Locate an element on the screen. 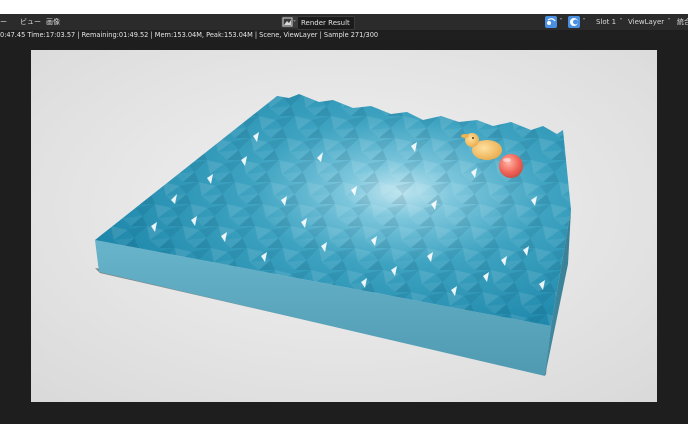 The image size is (688, 424). image-name-text: Render Result is located at coordinates (325, 23).